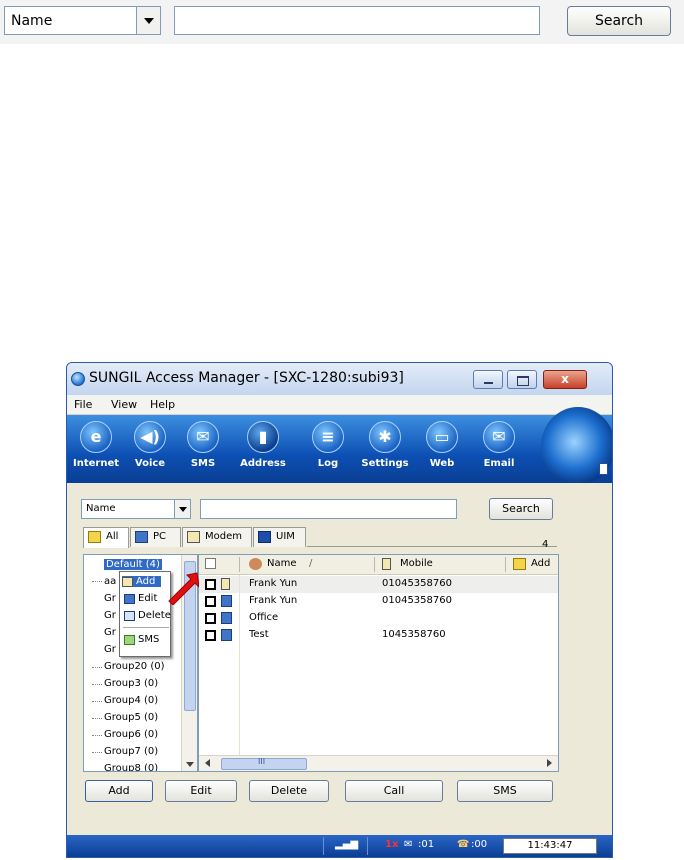 This screenshot has height=860, width=684. I want to click on delete-button: Delete, so click(289, 791).